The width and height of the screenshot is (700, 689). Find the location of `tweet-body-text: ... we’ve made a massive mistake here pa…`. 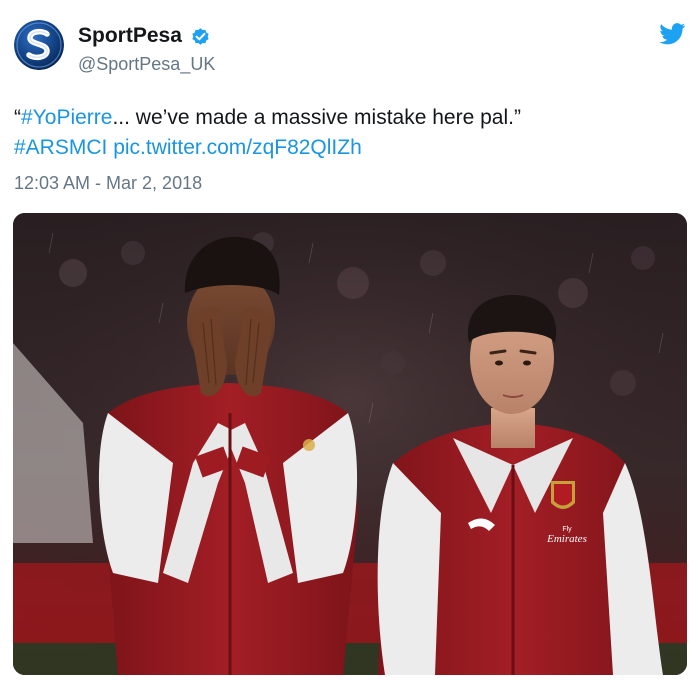

tweet-body-text: ... we’ve made a massive mistake here pa… is located at coordinates (316, 117).